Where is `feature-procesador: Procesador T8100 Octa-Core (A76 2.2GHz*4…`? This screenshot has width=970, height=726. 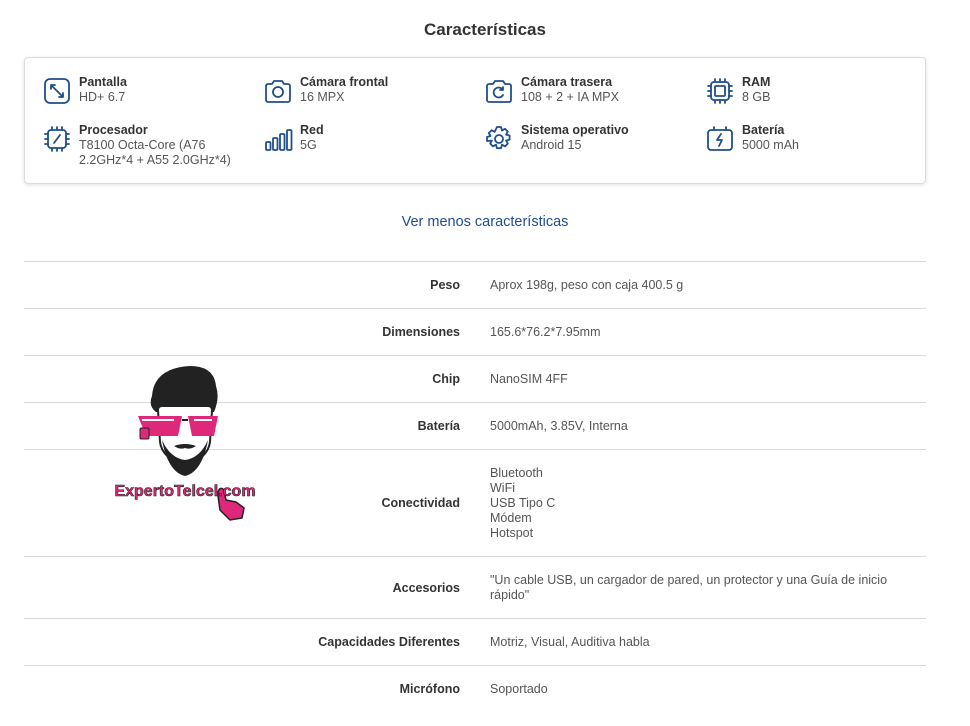 feature-procesador: Procesador T8100 Octa-Core (A76 2.2GHz*4… is located at coordinates (140, 145).